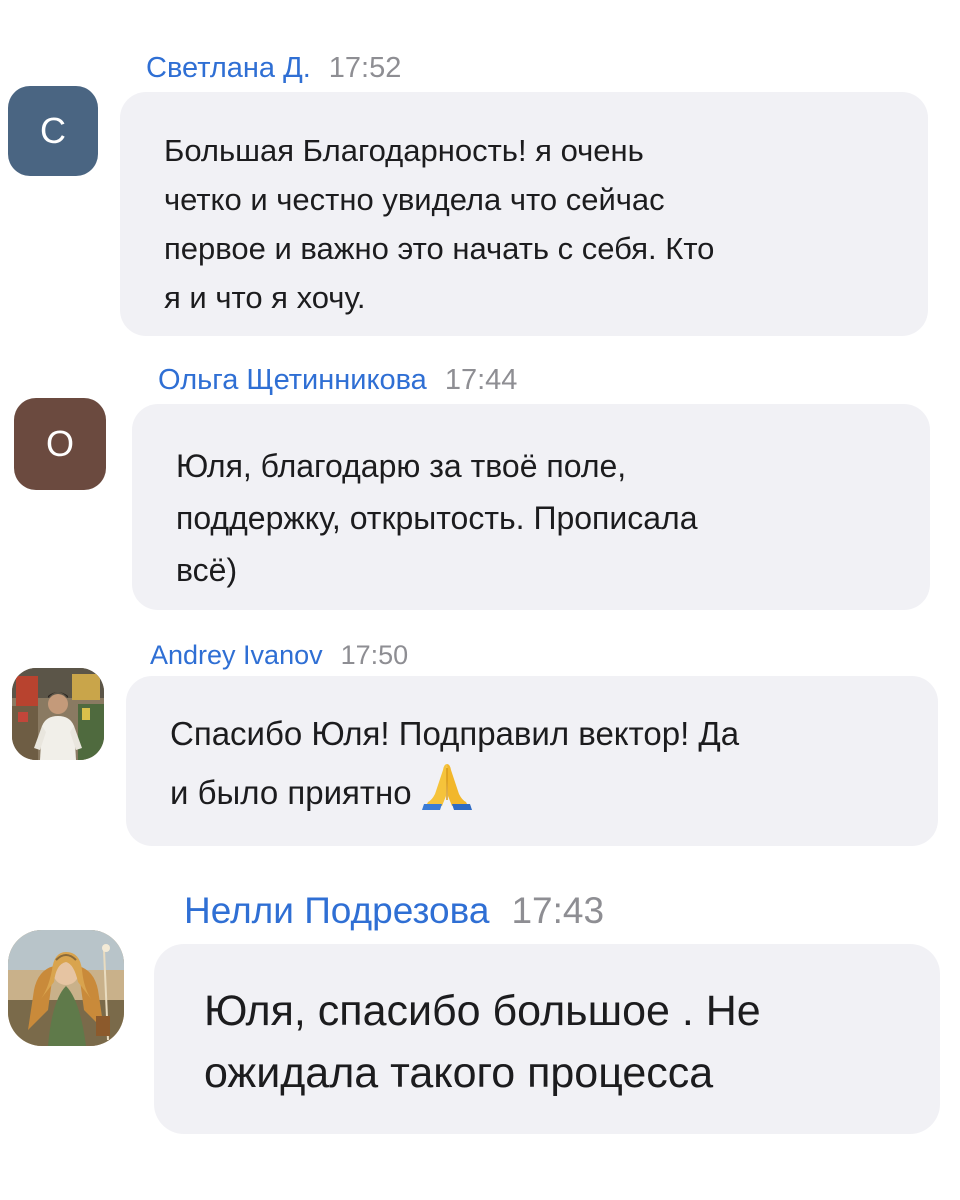 This screenshot has height=1200, width=960. I want to click on message-header: Нелли Подрезова 17:43, so click(394, 911).